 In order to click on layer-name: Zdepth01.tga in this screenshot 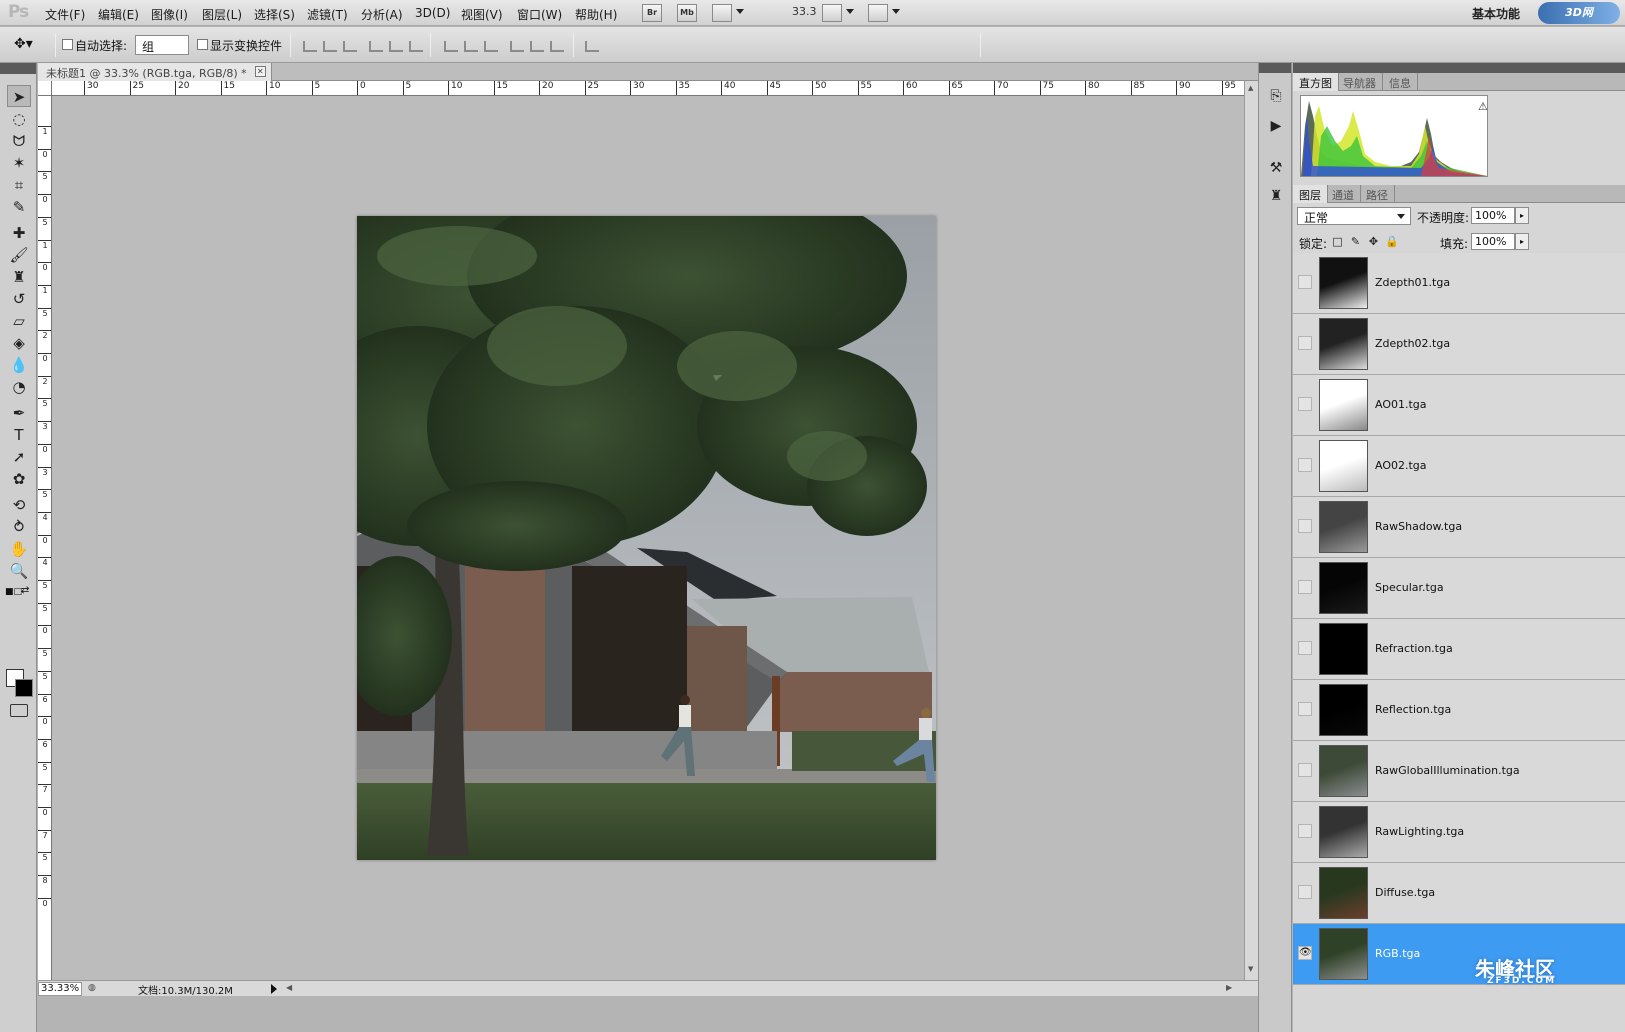, I will do `click(1412, 282)`.